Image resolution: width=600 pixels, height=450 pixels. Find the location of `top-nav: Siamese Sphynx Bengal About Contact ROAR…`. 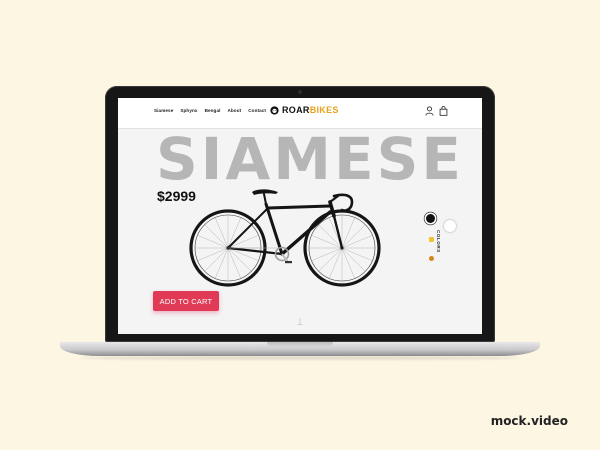

top-nav: Siamese Sphynx Bengal About Contact ROAR… is located at coordinates (300, 113).